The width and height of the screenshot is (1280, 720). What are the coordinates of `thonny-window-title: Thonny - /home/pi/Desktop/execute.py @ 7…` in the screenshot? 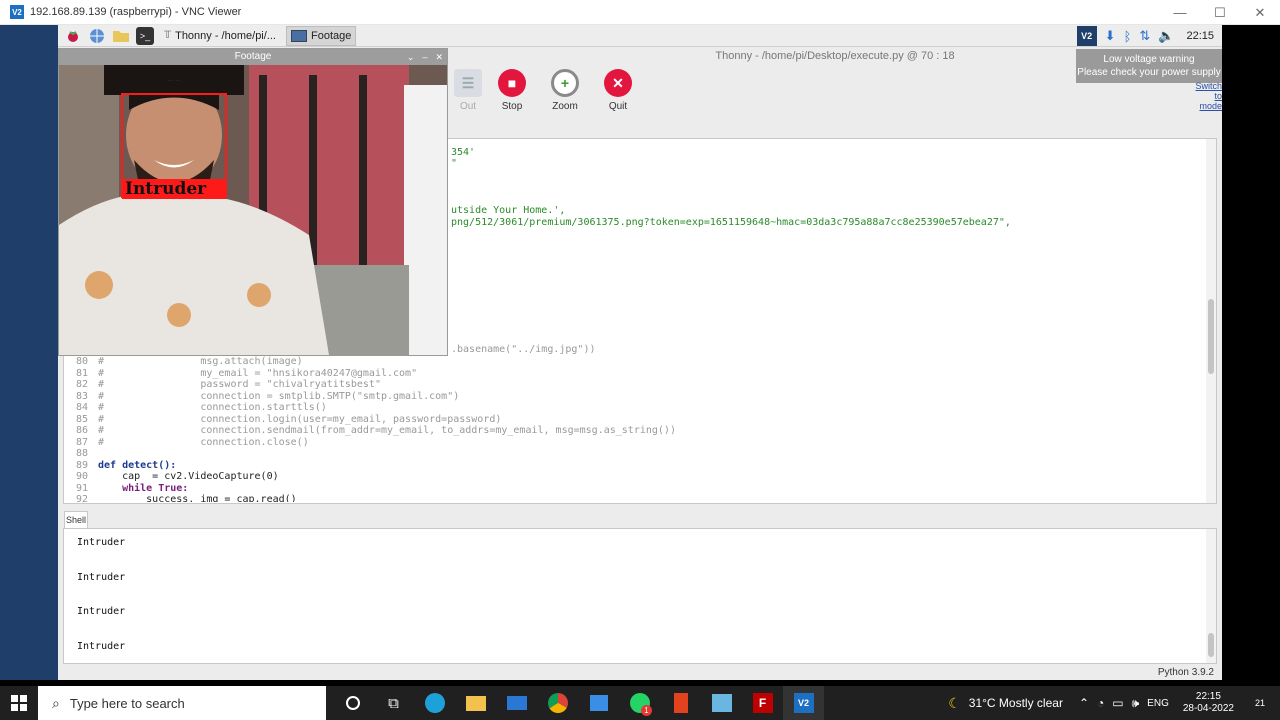 It's located at (835, 56).